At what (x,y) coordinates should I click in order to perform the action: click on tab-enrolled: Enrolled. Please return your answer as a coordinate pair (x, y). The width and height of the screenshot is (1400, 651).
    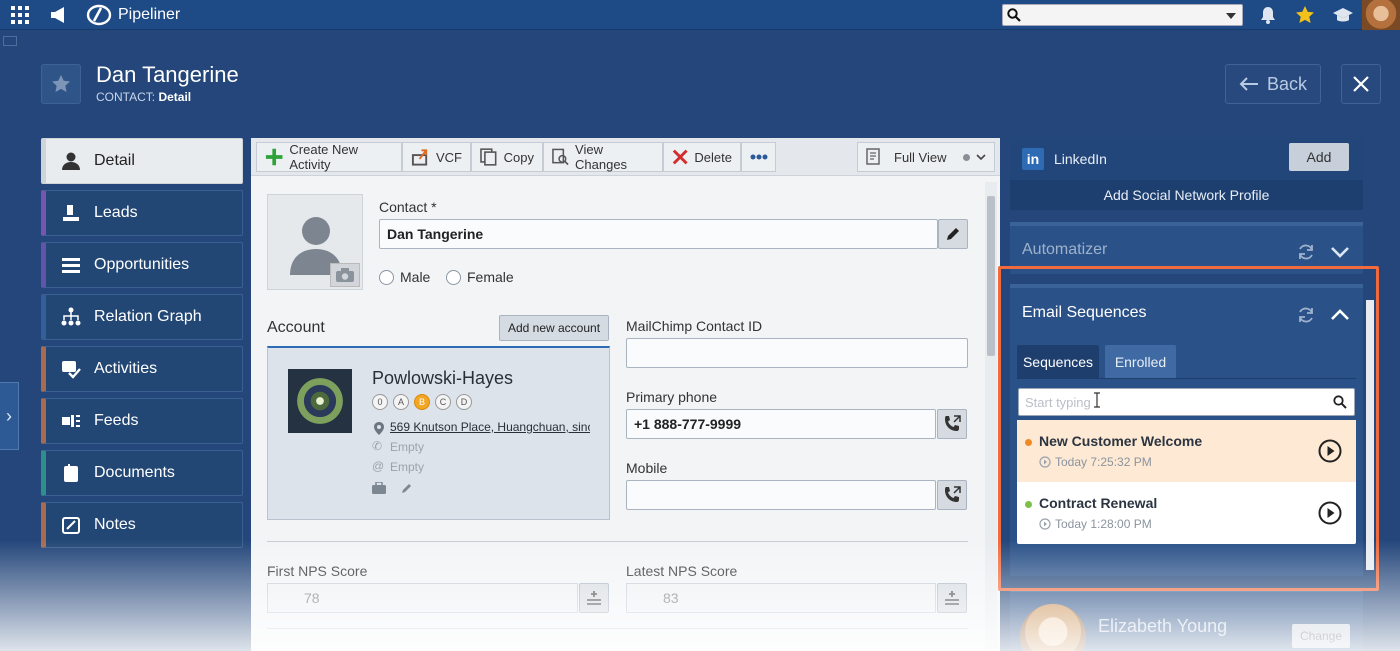
    Looking at the image, I should click on (1140, 361).